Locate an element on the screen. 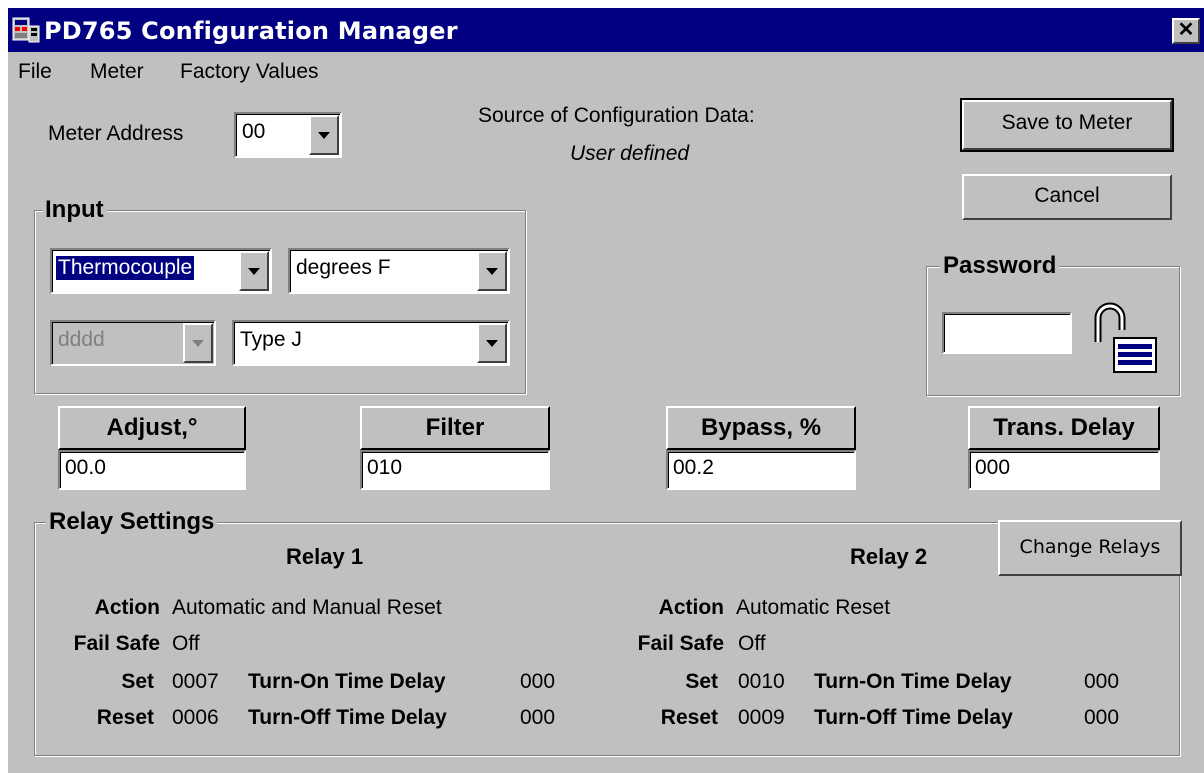  decimal-format-dropdown-button is located at coordinates (198, 343).